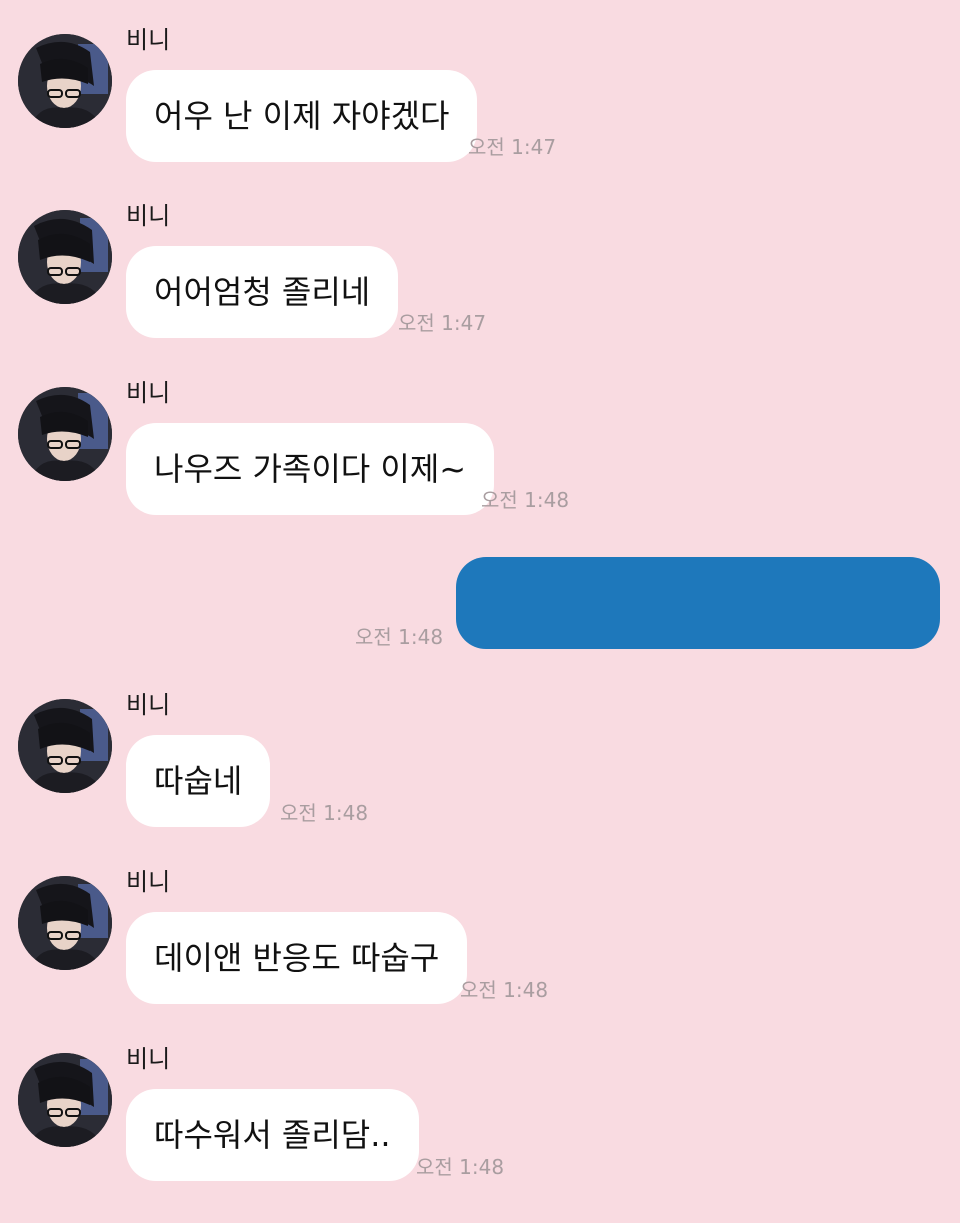 The image size is (960, 1223). What do you see at coordinates (480, 1134) in the screenshot?
I see `message-incoming: 비니 따수워서 졸리담.. 오전 1:48` at bounding box center [480, 1134].